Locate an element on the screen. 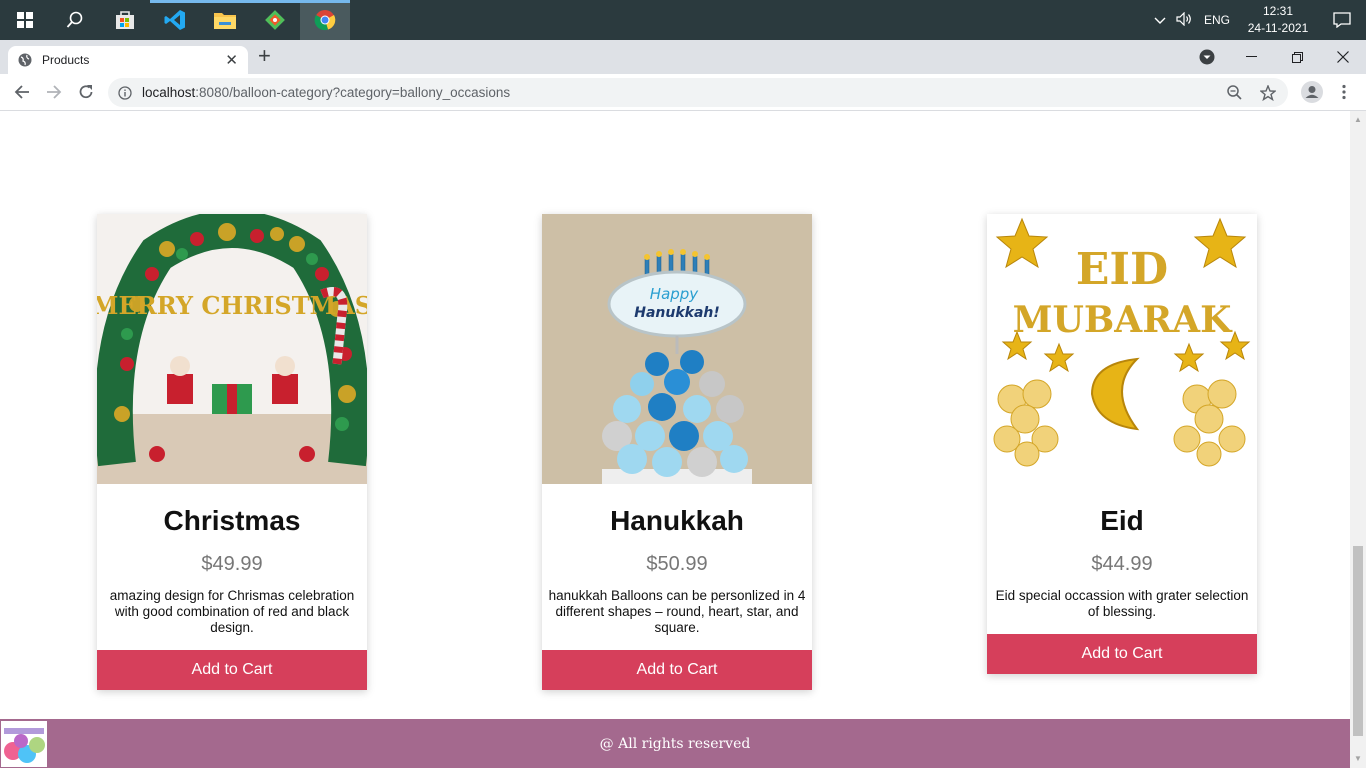 This screenshot has height=768, width=1366. more-vertical-icon is located at coordinates (1344, 92).